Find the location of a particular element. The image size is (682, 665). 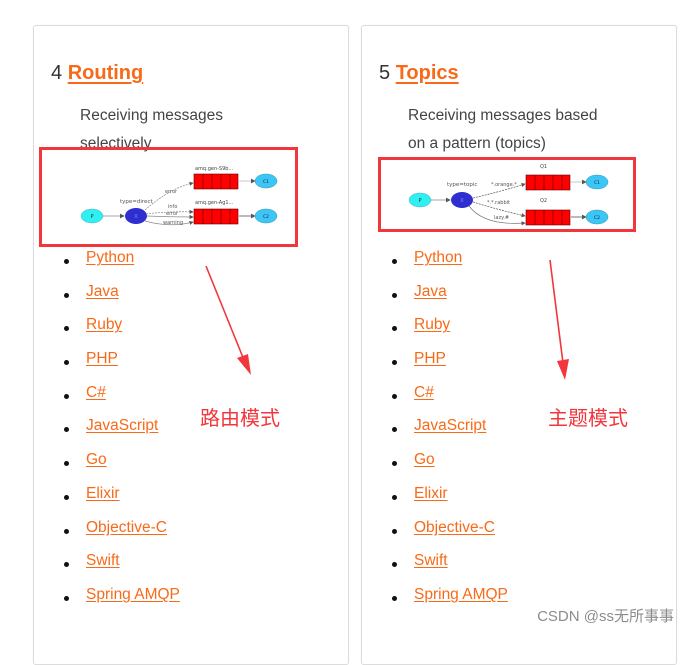

csdn-watermark: CSDN @ss无所事事 is located at coordinates (605, 616).